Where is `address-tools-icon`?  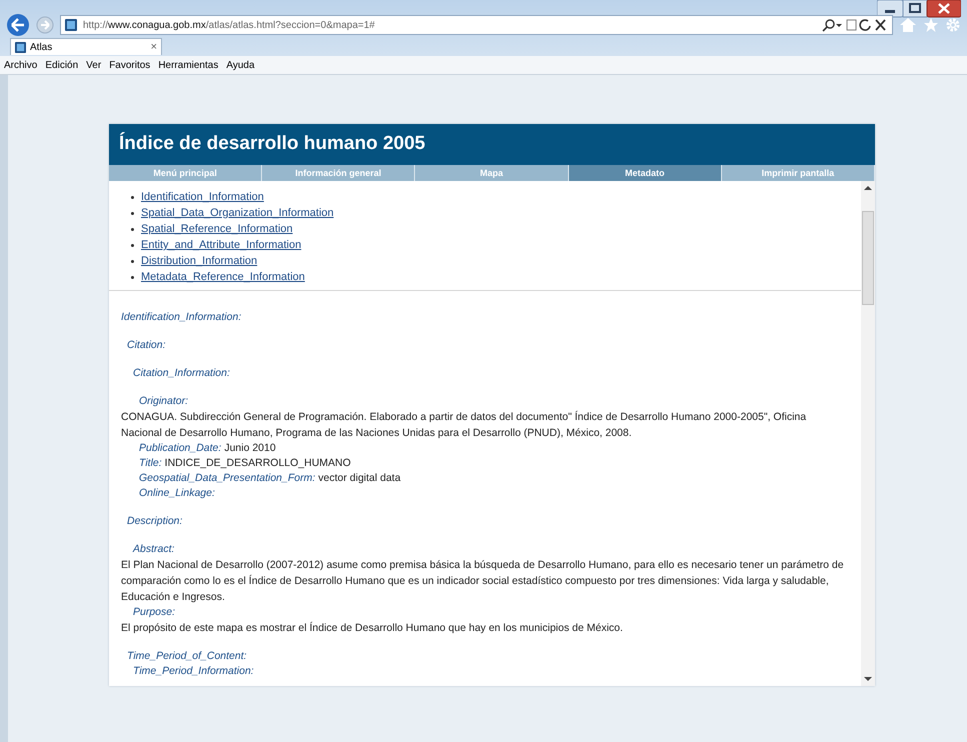
address-tools-icon is located at coordinates (855, 25).